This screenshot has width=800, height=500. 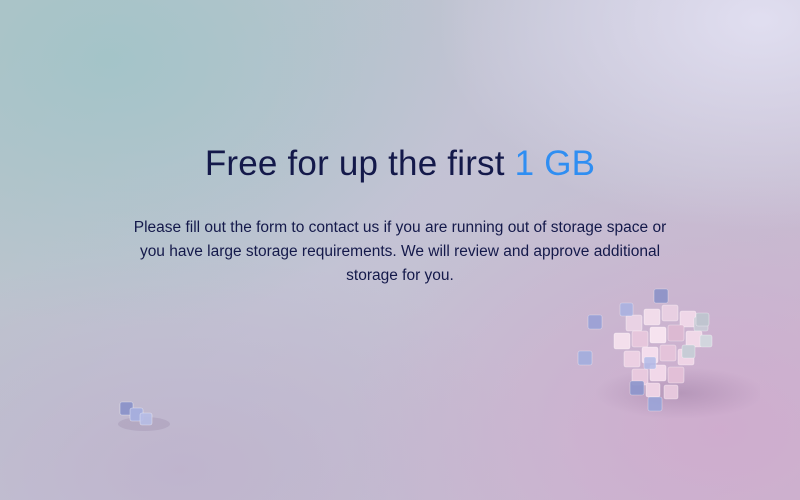 I want to click on small-cubes-icon, so click(x=144, y=416).